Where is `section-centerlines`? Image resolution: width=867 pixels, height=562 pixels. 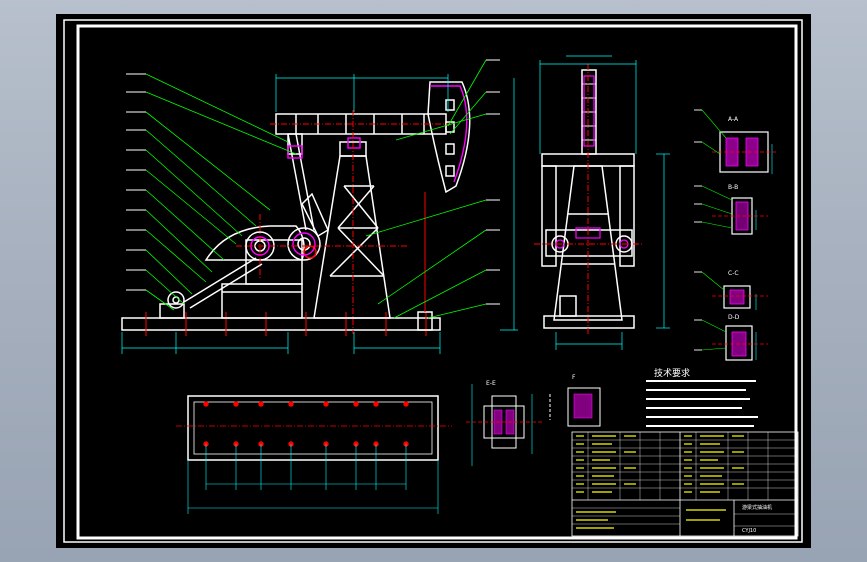 section-centerlines is located at coordinates (744, 248).